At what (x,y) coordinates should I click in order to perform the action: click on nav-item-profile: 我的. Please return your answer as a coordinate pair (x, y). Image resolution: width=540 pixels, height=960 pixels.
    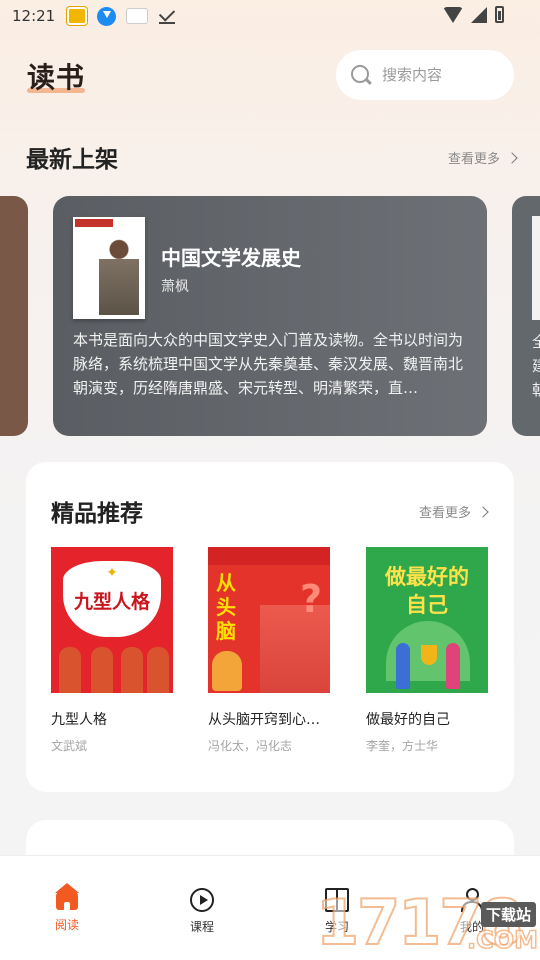
    Looking at the image, I should click on (472, 911).